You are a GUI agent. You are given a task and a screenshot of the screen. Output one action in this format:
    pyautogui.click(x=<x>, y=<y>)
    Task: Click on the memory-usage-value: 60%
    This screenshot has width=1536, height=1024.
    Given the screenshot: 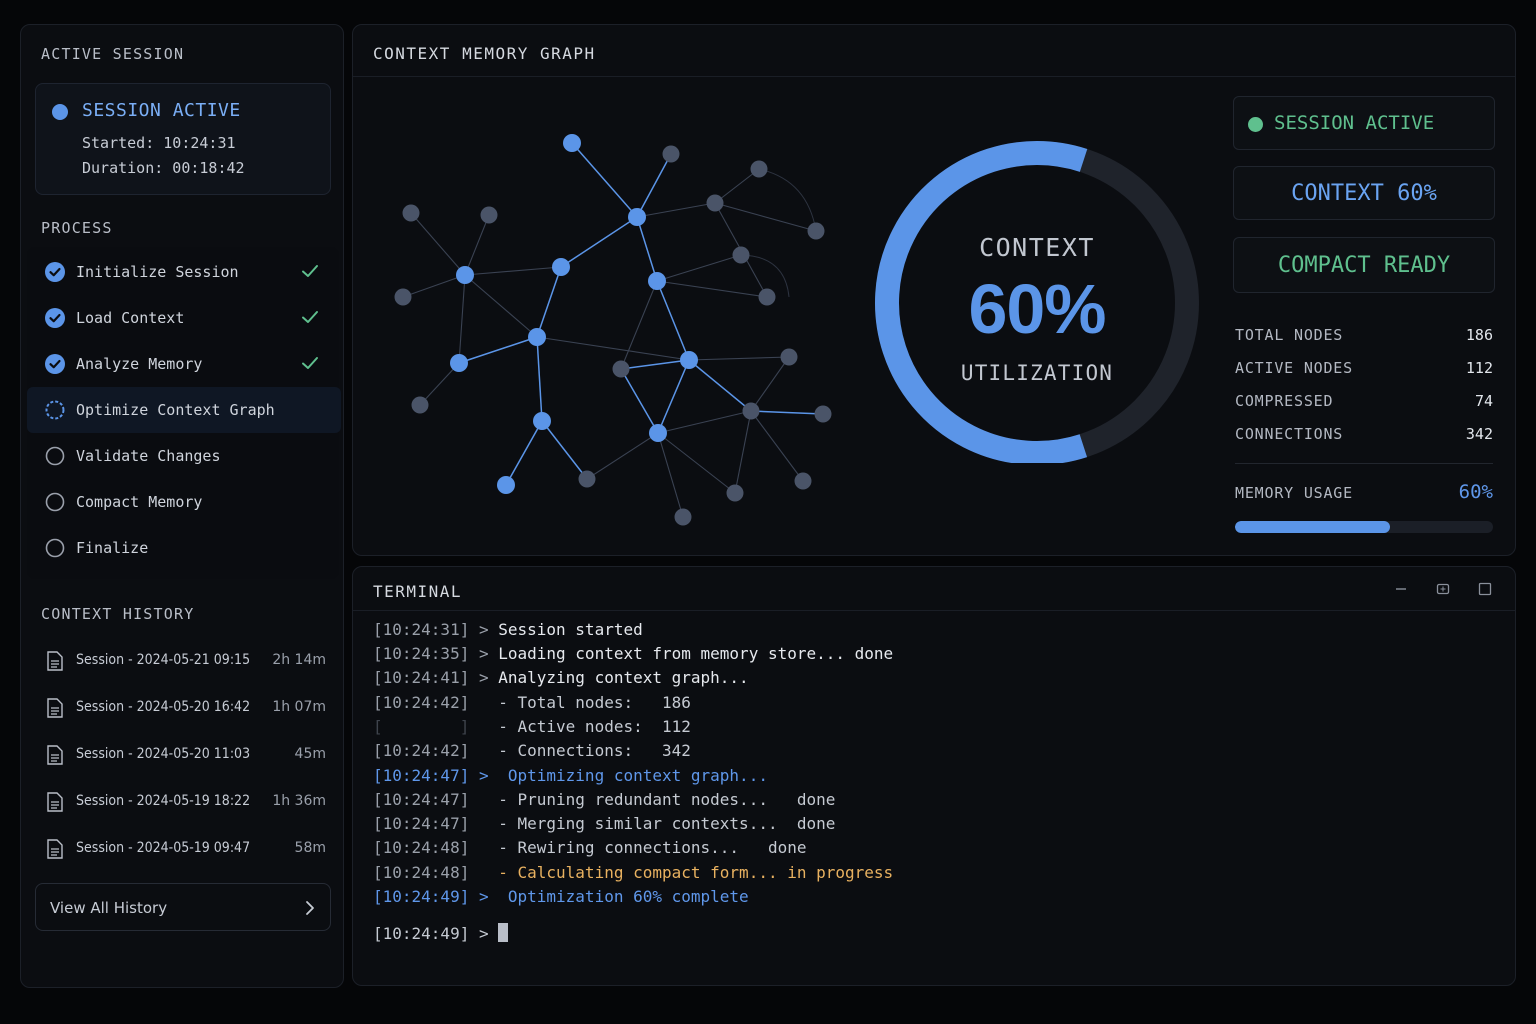 What is the action you would take?
    pyautogui.click(x=1475, y=492)
    